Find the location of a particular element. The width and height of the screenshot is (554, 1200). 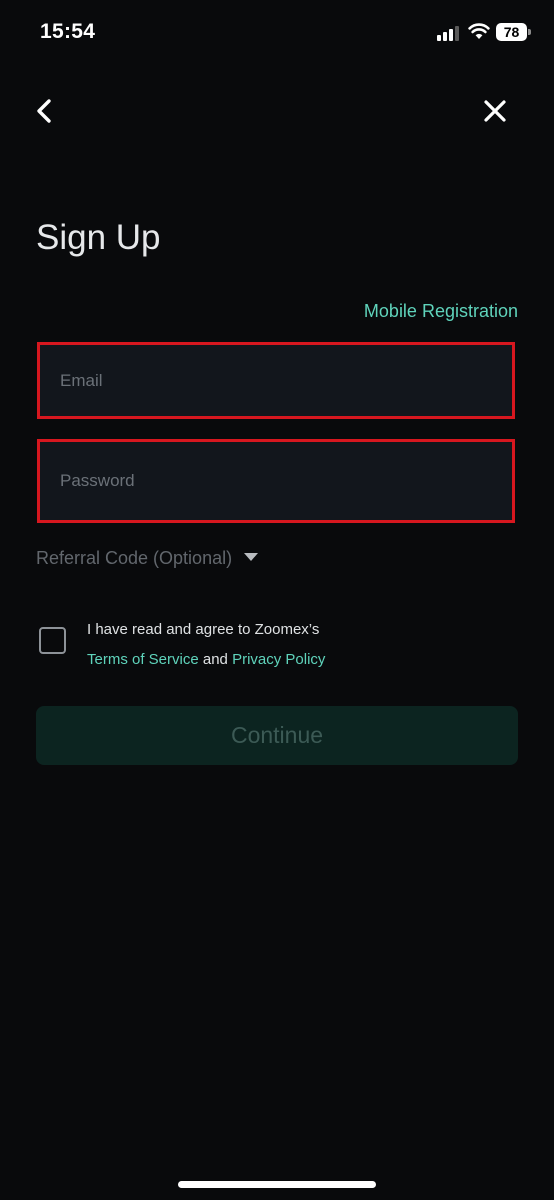

agreement-links: Terms of Service and Privacy Policy is located at coordinates (206, 659).